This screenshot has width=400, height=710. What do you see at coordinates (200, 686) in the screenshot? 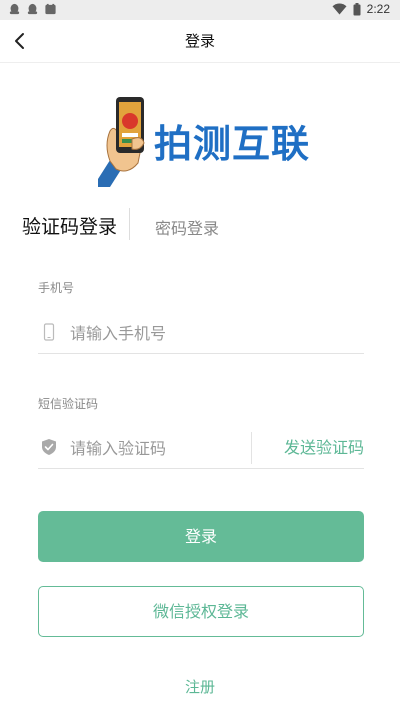
I see `register-link: 注册` at bounding box center [200, 686].